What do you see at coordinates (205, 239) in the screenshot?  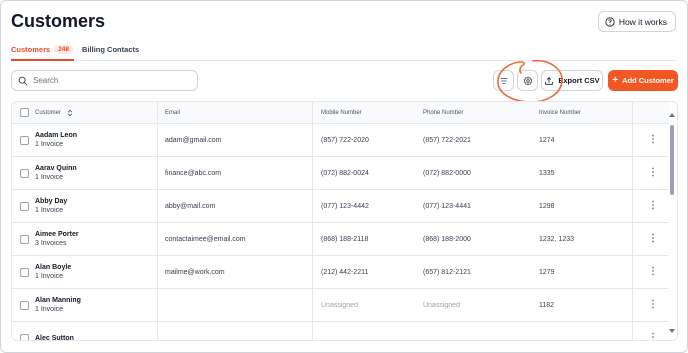 I see `email-cell: contactaimee@email.com` at bounding box center [205, 239].